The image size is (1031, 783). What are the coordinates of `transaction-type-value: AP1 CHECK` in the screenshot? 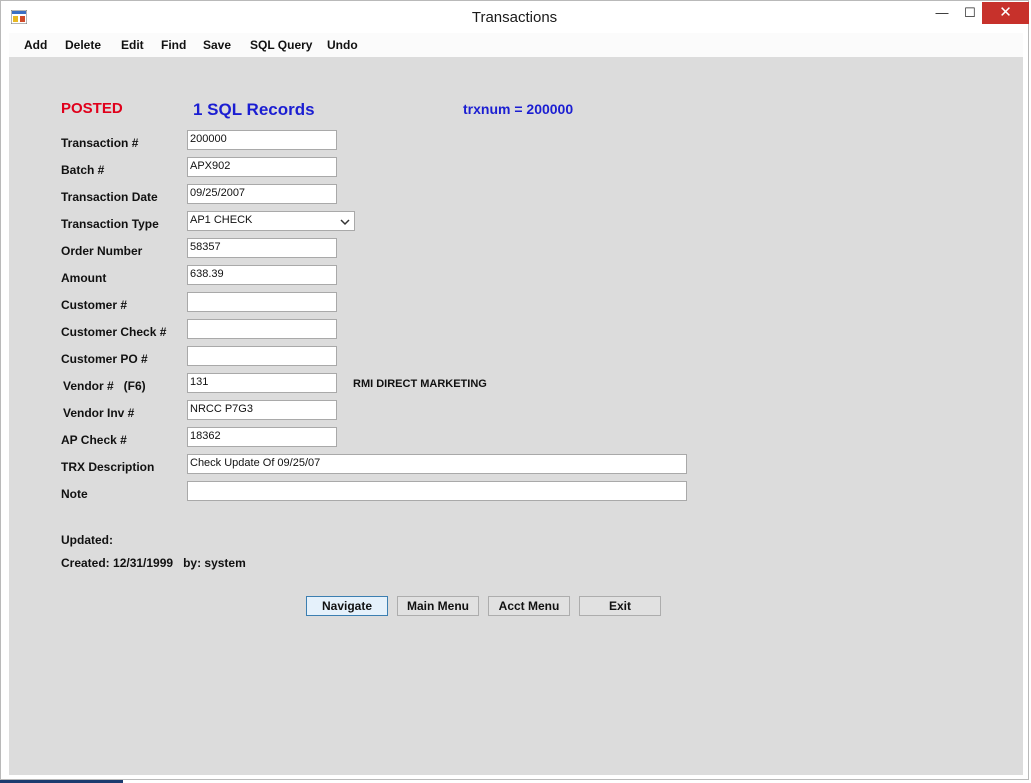 It's located at (221, 220).